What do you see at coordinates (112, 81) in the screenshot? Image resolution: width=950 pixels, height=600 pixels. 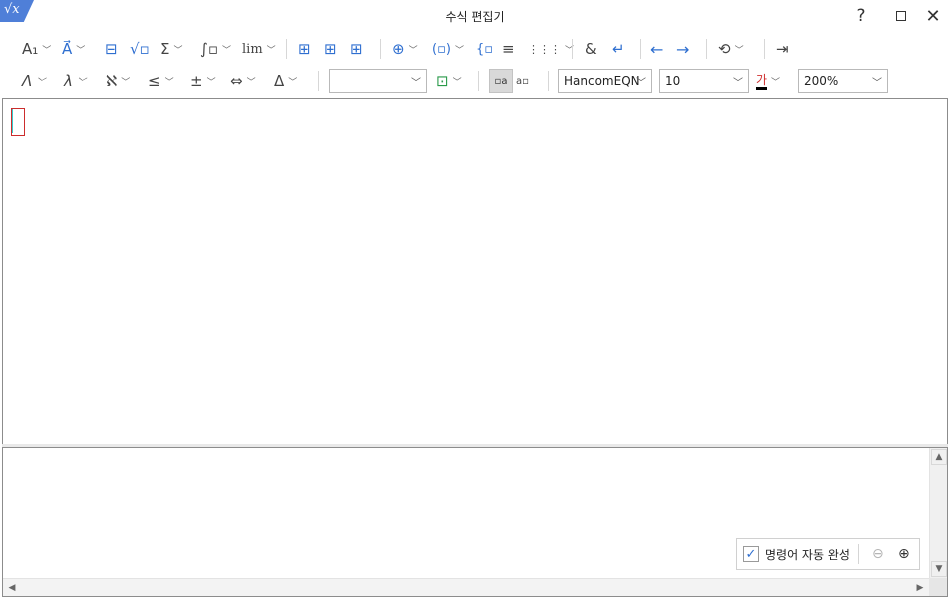 I see `hebrew-symbol-icon: ℵ` at bounding box center [112, 81].